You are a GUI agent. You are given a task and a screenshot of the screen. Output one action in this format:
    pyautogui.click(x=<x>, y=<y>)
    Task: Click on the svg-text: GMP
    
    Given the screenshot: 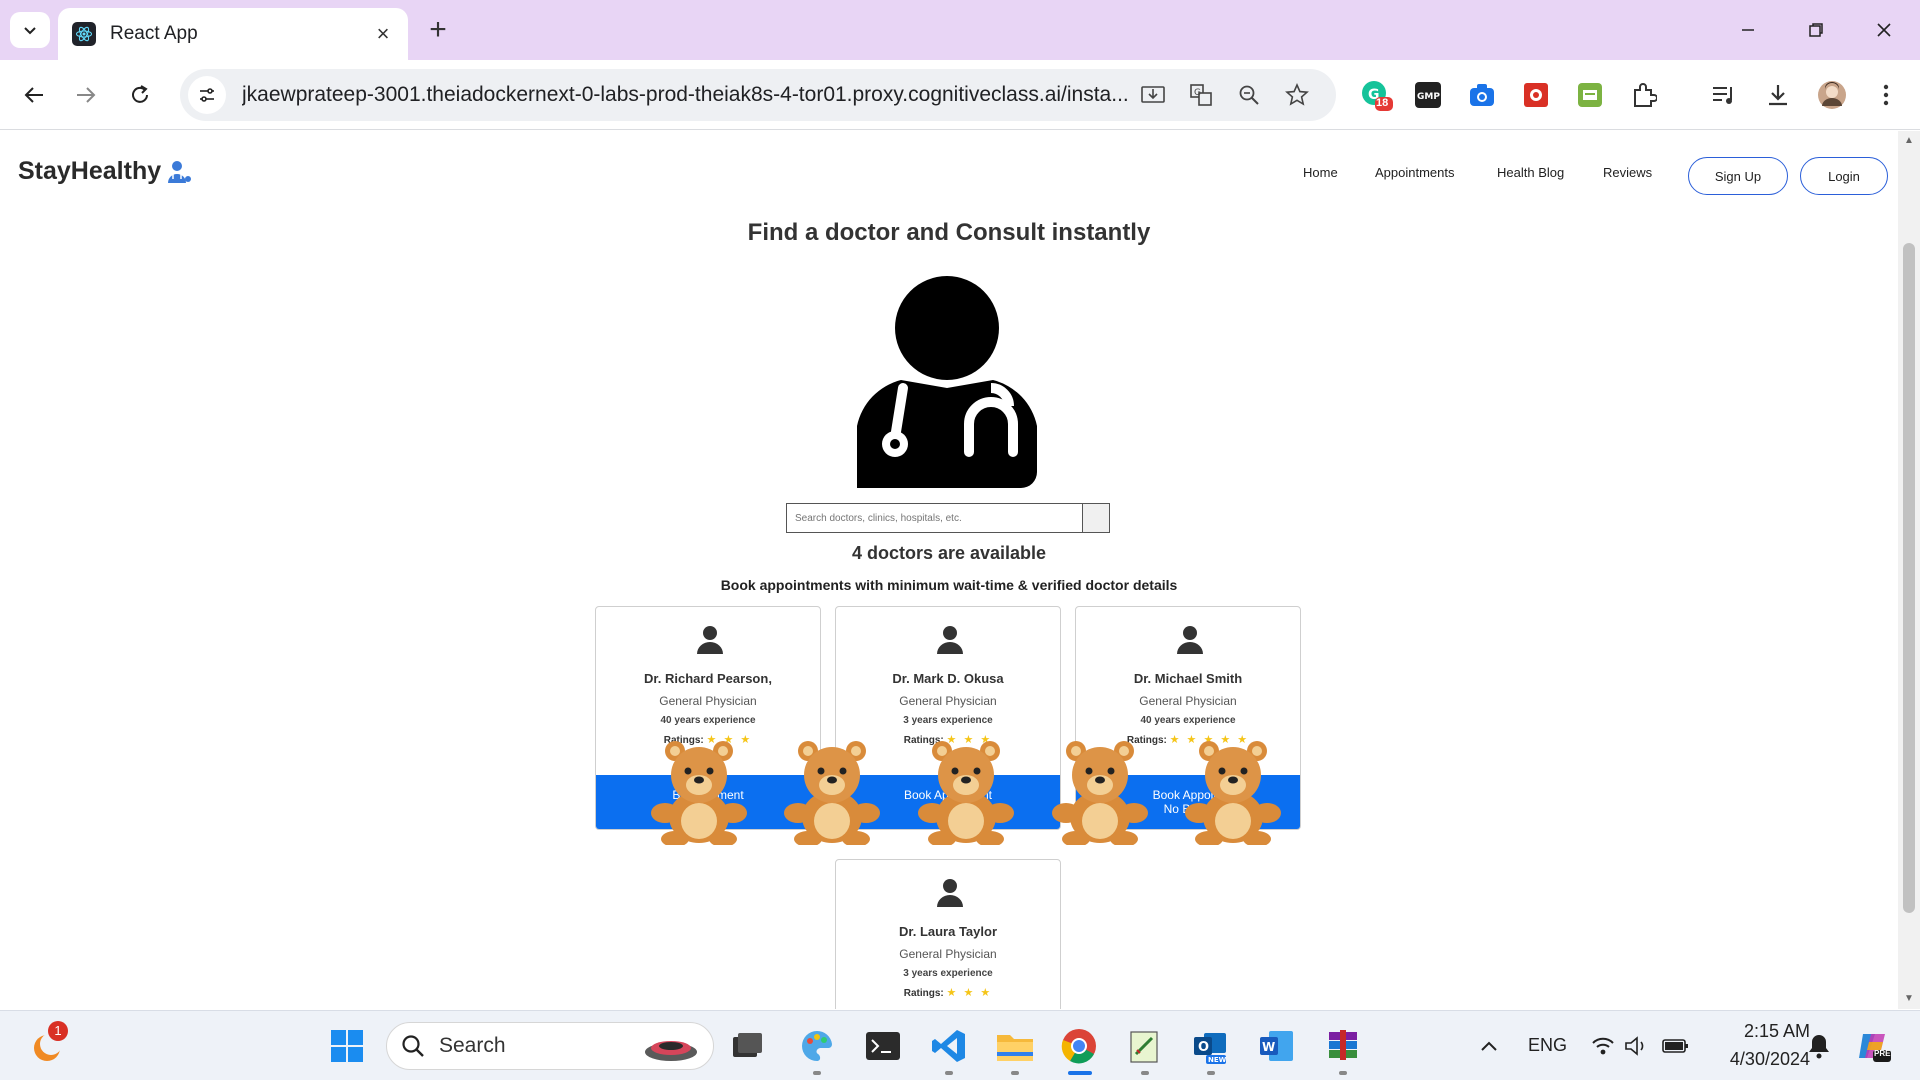 What is the action you would take?
    pyautogui.click(x=1428, y=97)
    